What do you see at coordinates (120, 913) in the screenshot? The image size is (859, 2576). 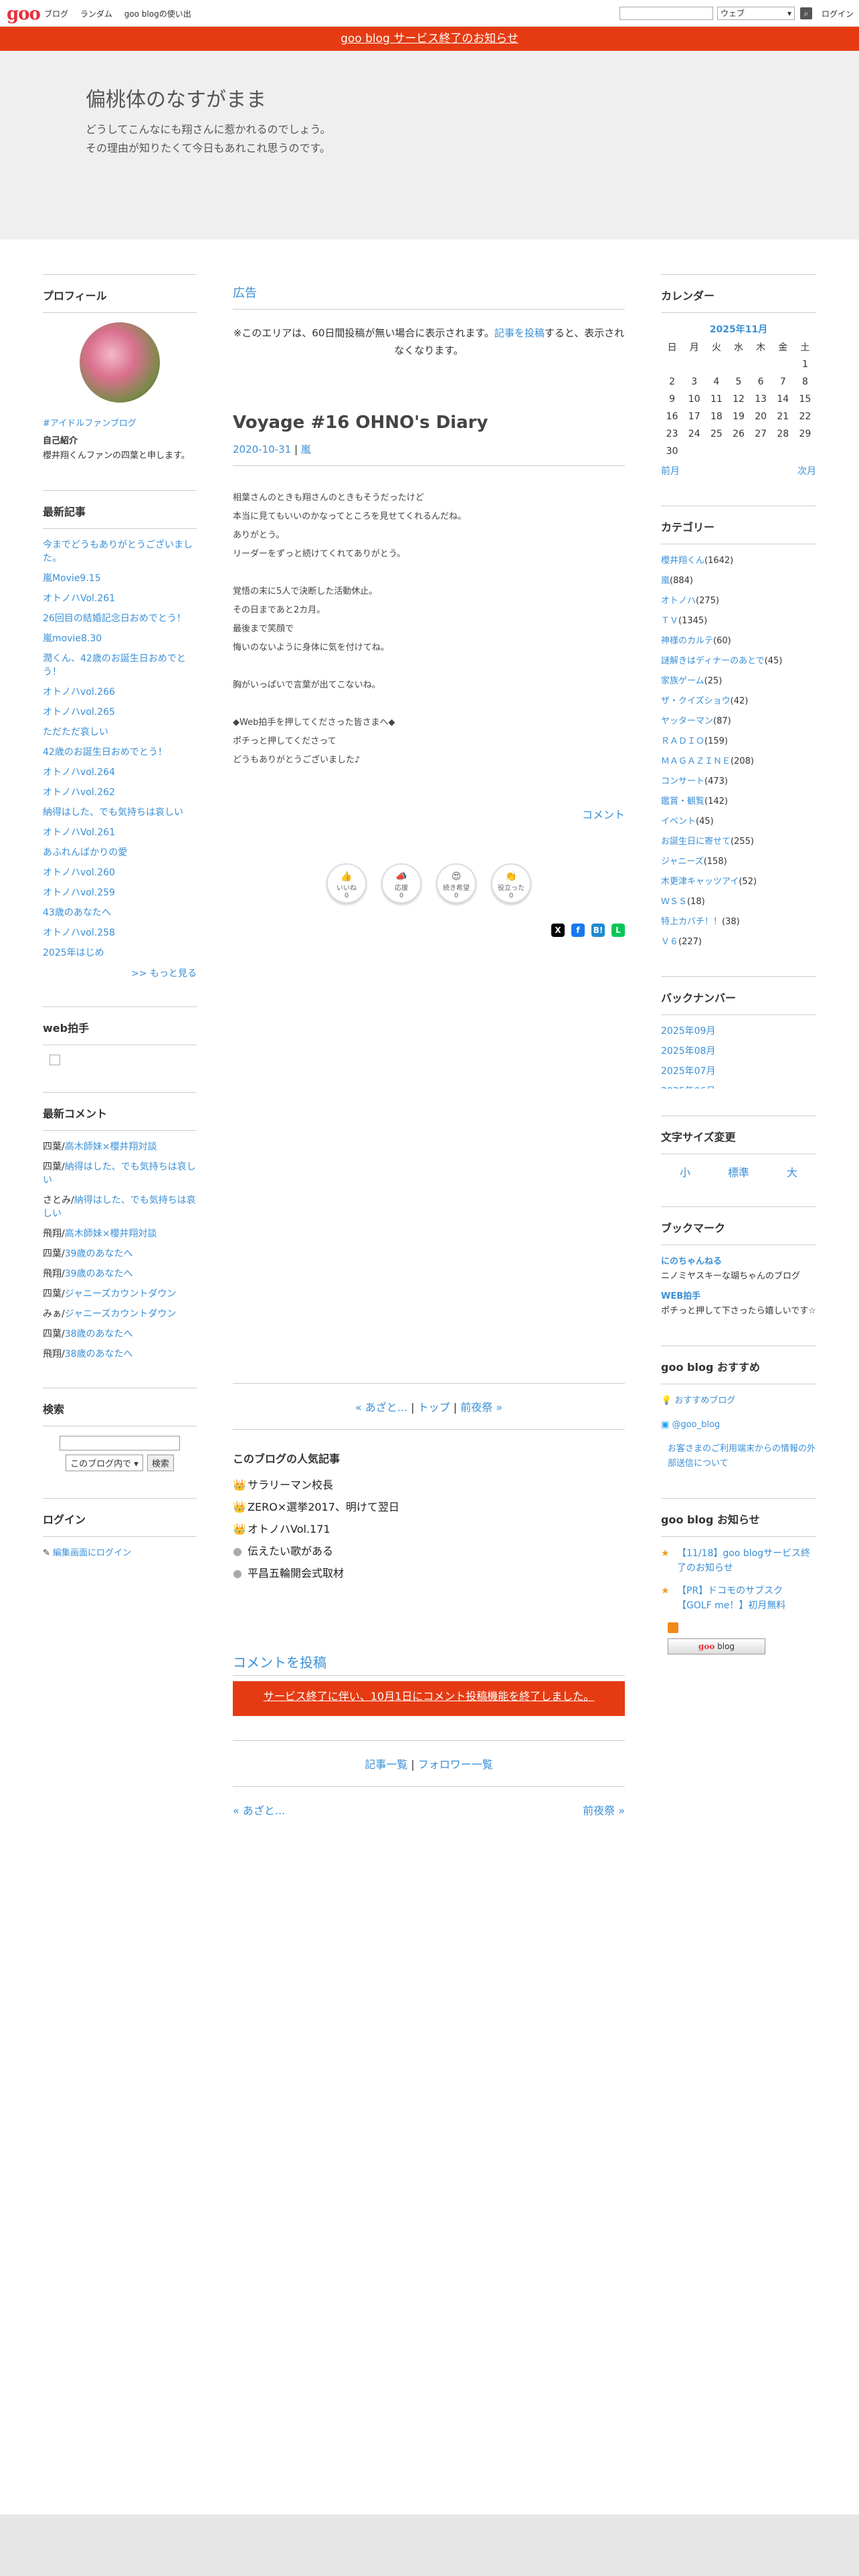 I see `recent-post-link: 43歳のあなたへ` at bounding box center [120, 913].